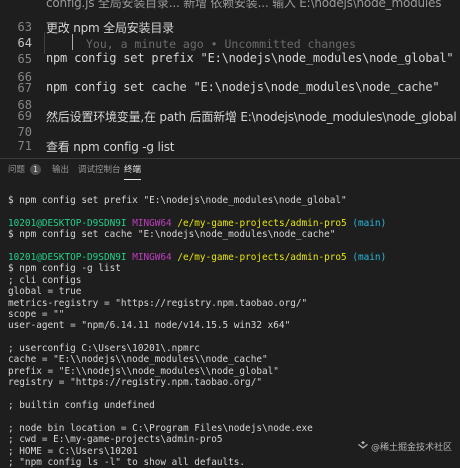 The height and width of the screenshot is (468, 460). Describe the element at coordinates (35, 169) in the screenshot. I see `problems-count-badge: 1` at that location.